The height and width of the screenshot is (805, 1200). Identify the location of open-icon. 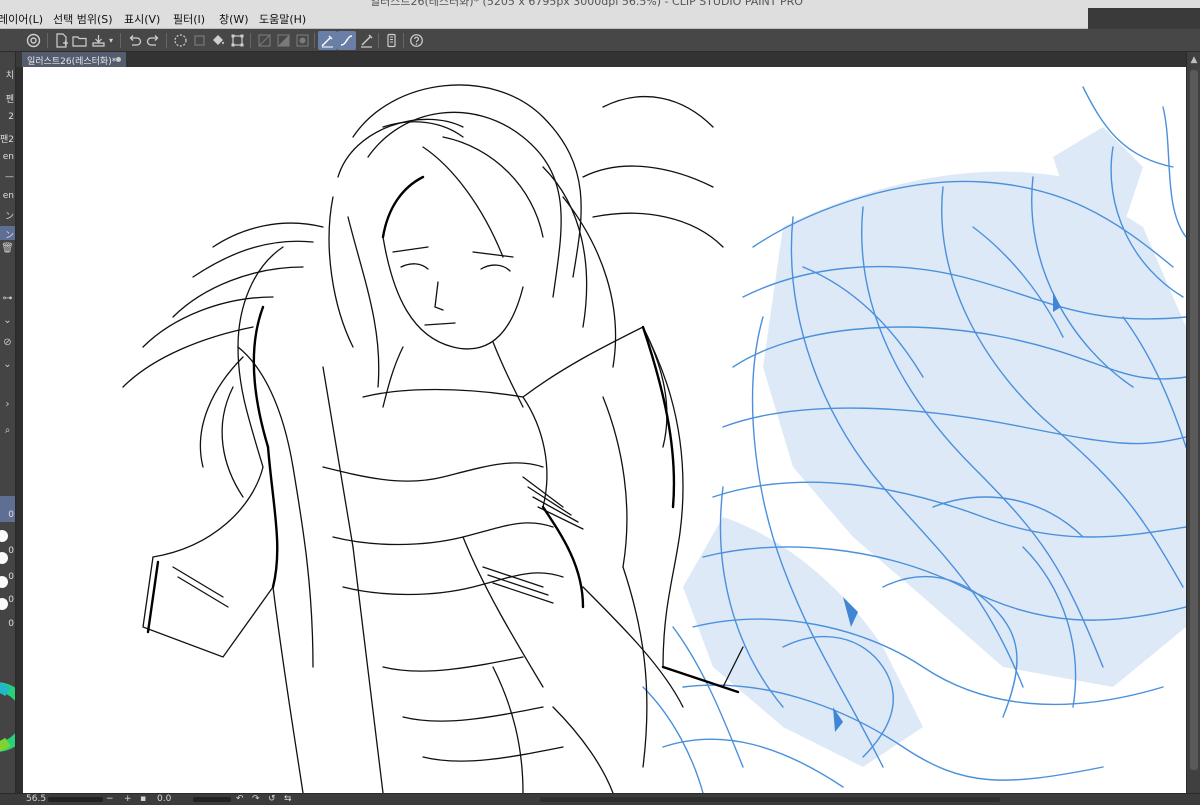
(79, 40).